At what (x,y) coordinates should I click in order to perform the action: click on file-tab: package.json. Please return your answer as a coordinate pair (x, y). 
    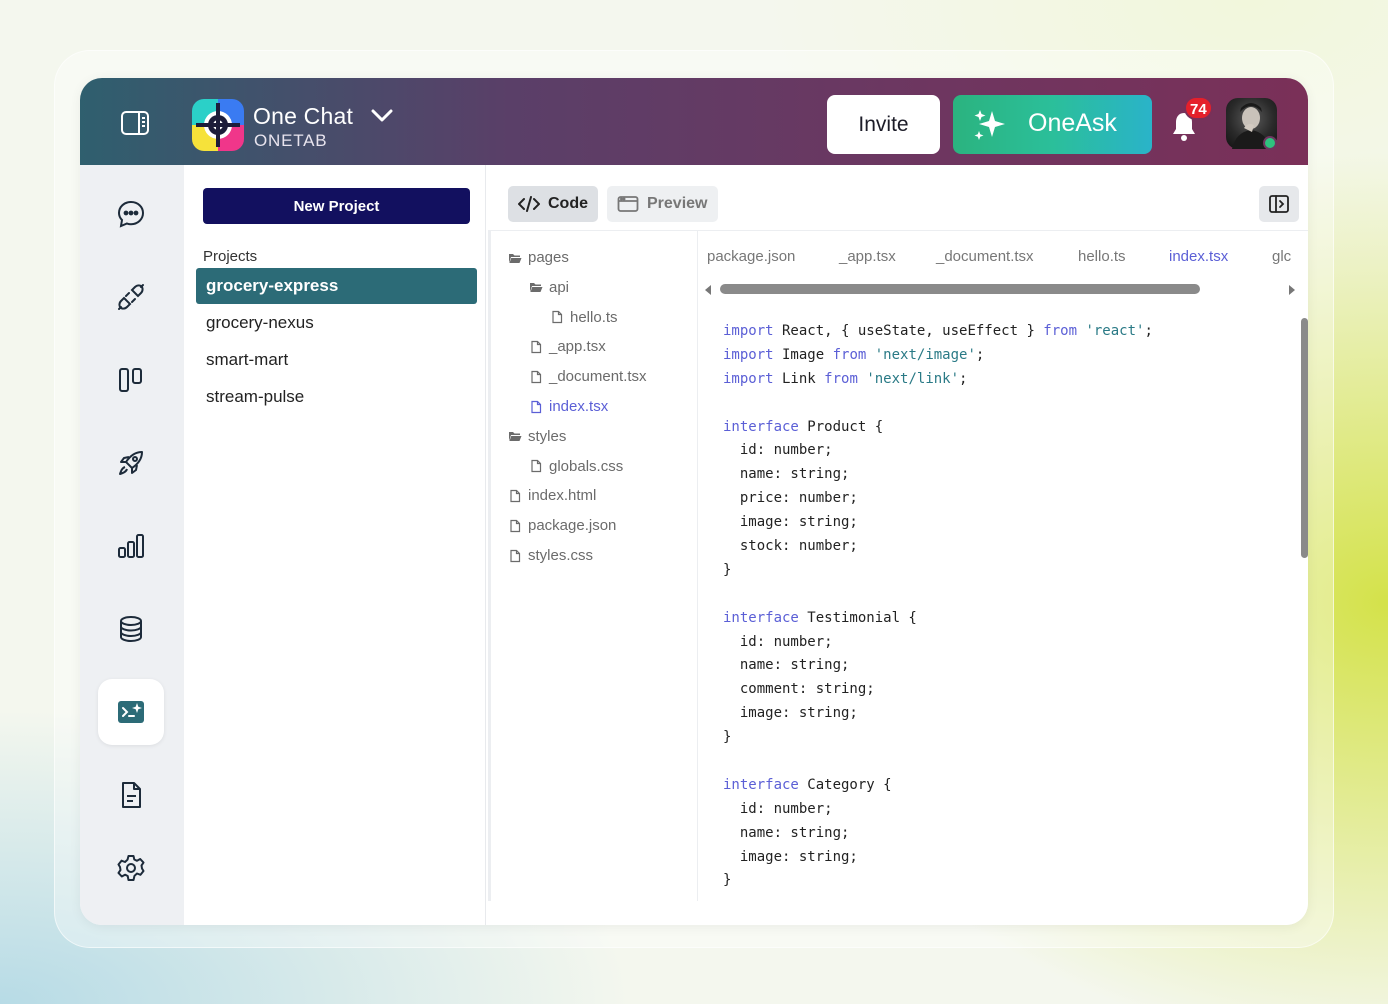
    Looking at the image, I should click on (751, 256).